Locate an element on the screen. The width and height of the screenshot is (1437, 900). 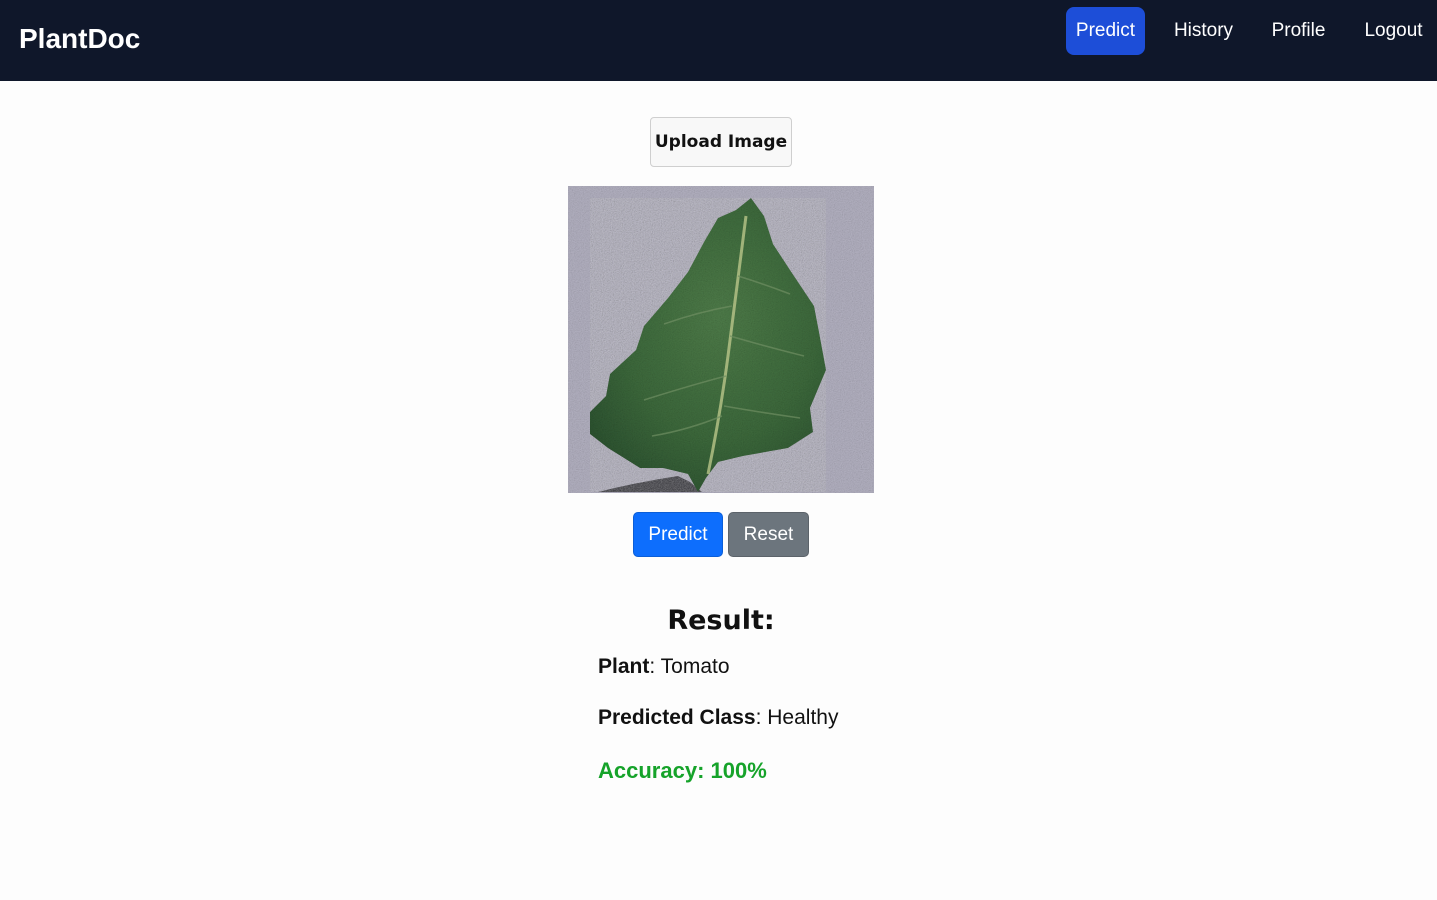
top-navbar: PlantDoc Predict History Profile Logout is located at coordinates (718, 40).